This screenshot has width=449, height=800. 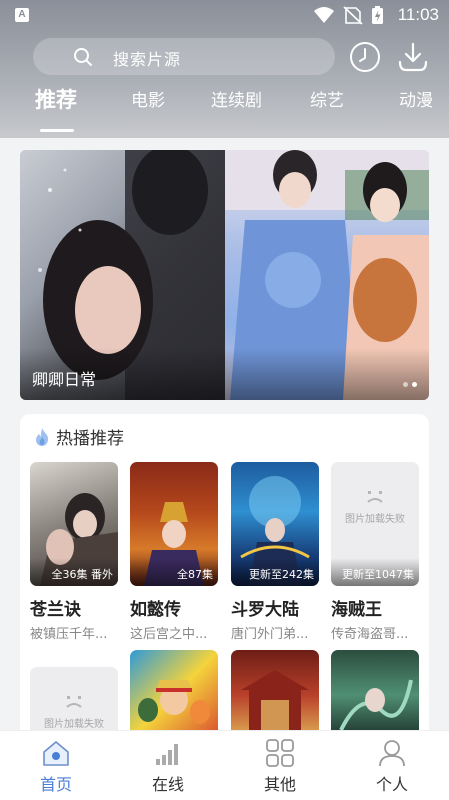 I want to click on poster: 全36集 番外, so click(x=74, y=524).